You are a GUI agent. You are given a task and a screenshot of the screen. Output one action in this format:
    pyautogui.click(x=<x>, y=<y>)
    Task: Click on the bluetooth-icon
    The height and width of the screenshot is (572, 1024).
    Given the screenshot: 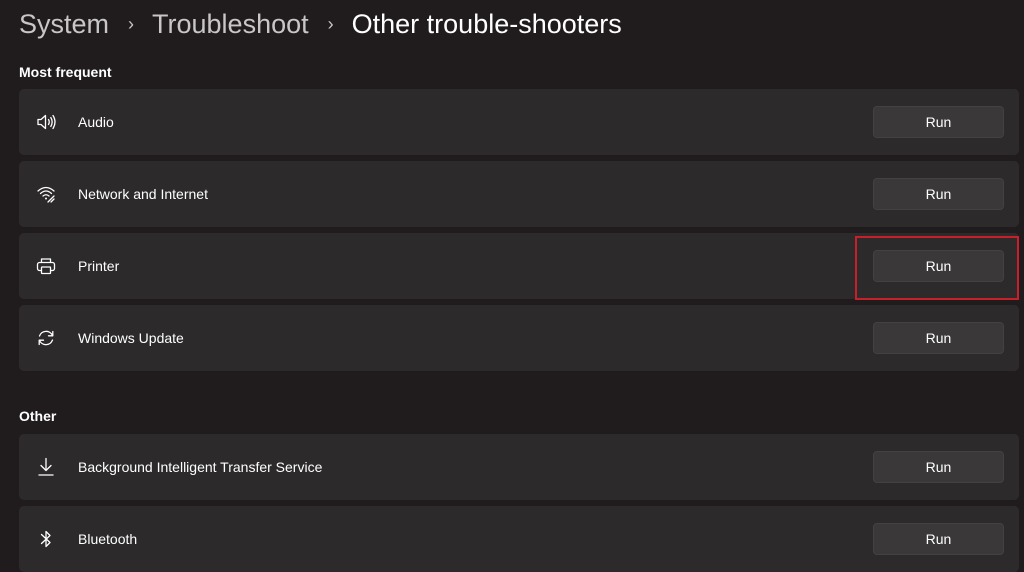 What is the action you would take?
    pyautogui.click(x=46, y=539)
    